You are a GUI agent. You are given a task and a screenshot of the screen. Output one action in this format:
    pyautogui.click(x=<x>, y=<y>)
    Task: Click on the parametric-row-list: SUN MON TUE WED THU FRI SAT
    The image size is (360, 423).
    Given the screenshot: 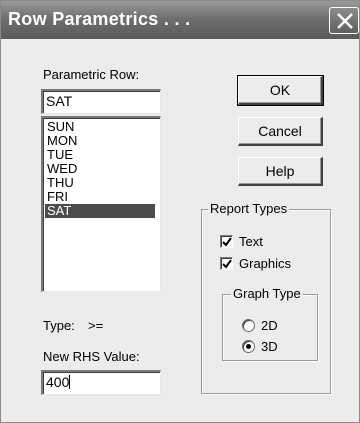 What is the action you would take?
    pyautogui.click(x=101, y=204)
    